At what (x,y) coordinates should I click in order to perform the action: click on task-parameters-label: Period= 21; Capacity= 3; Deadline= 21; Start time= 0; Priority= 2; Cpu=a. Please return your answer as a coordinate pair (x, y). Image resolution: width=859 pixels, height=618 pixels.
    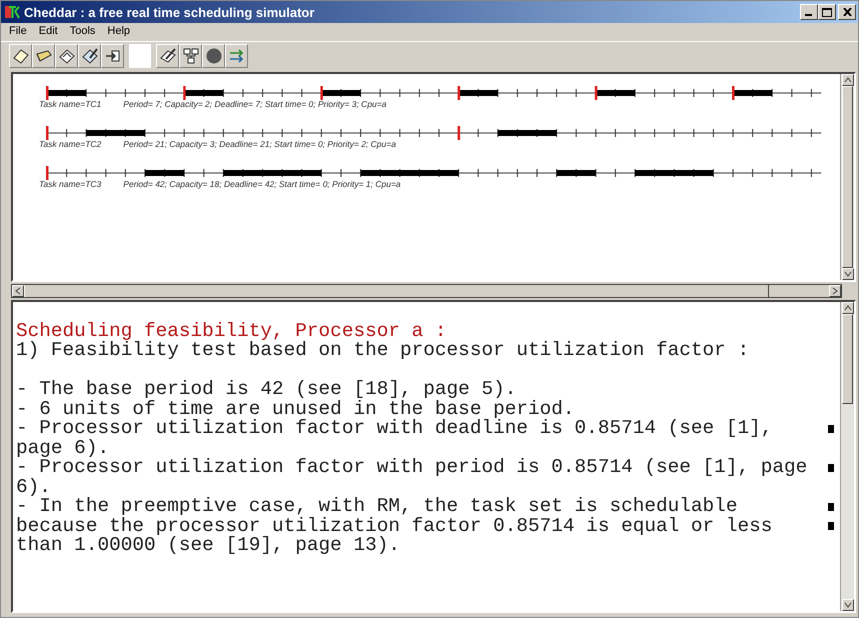
    Looking at the image, I should click on (259, 145).